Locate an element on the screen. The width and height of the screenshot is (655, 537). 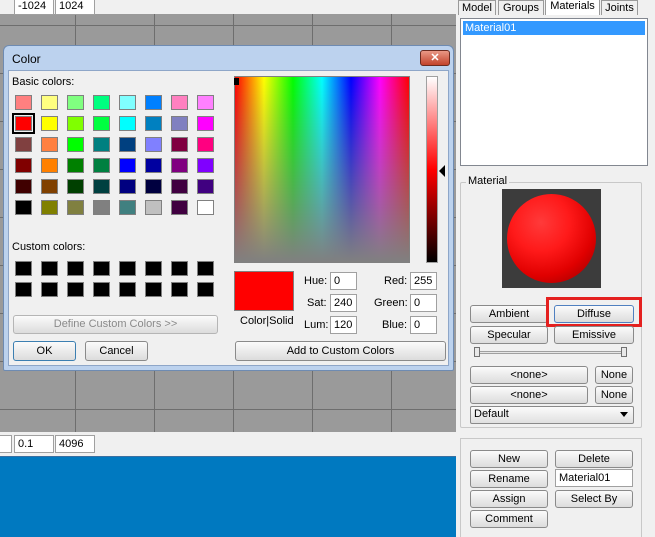
new-button: New is located at coordinates (509, 459).